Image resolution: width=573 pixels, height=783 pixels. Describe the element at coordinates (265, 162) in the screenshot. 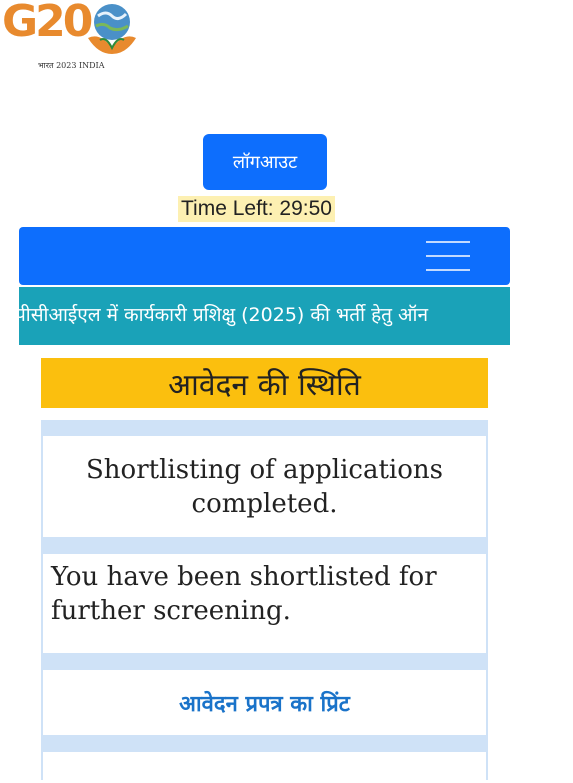

I see `logout-button: लॉगआउट` at that location.